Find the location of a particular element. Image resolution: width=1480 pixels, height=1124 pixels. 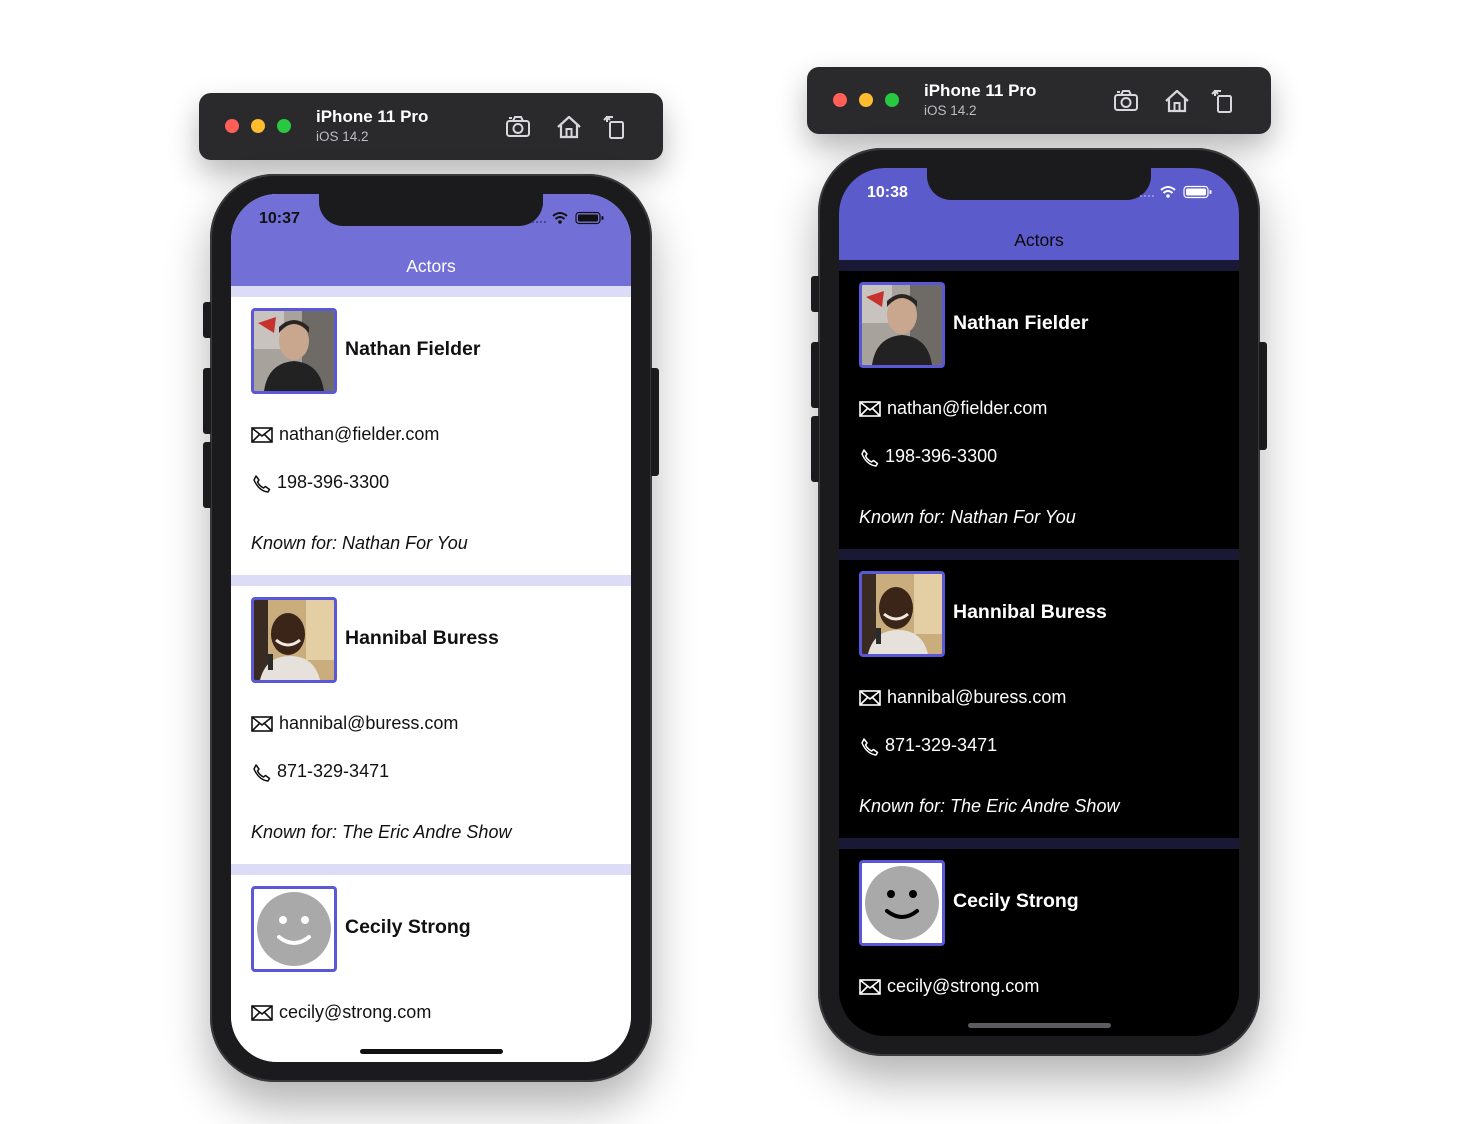

status-time: 10:38 is located at coordinates (887, 192).